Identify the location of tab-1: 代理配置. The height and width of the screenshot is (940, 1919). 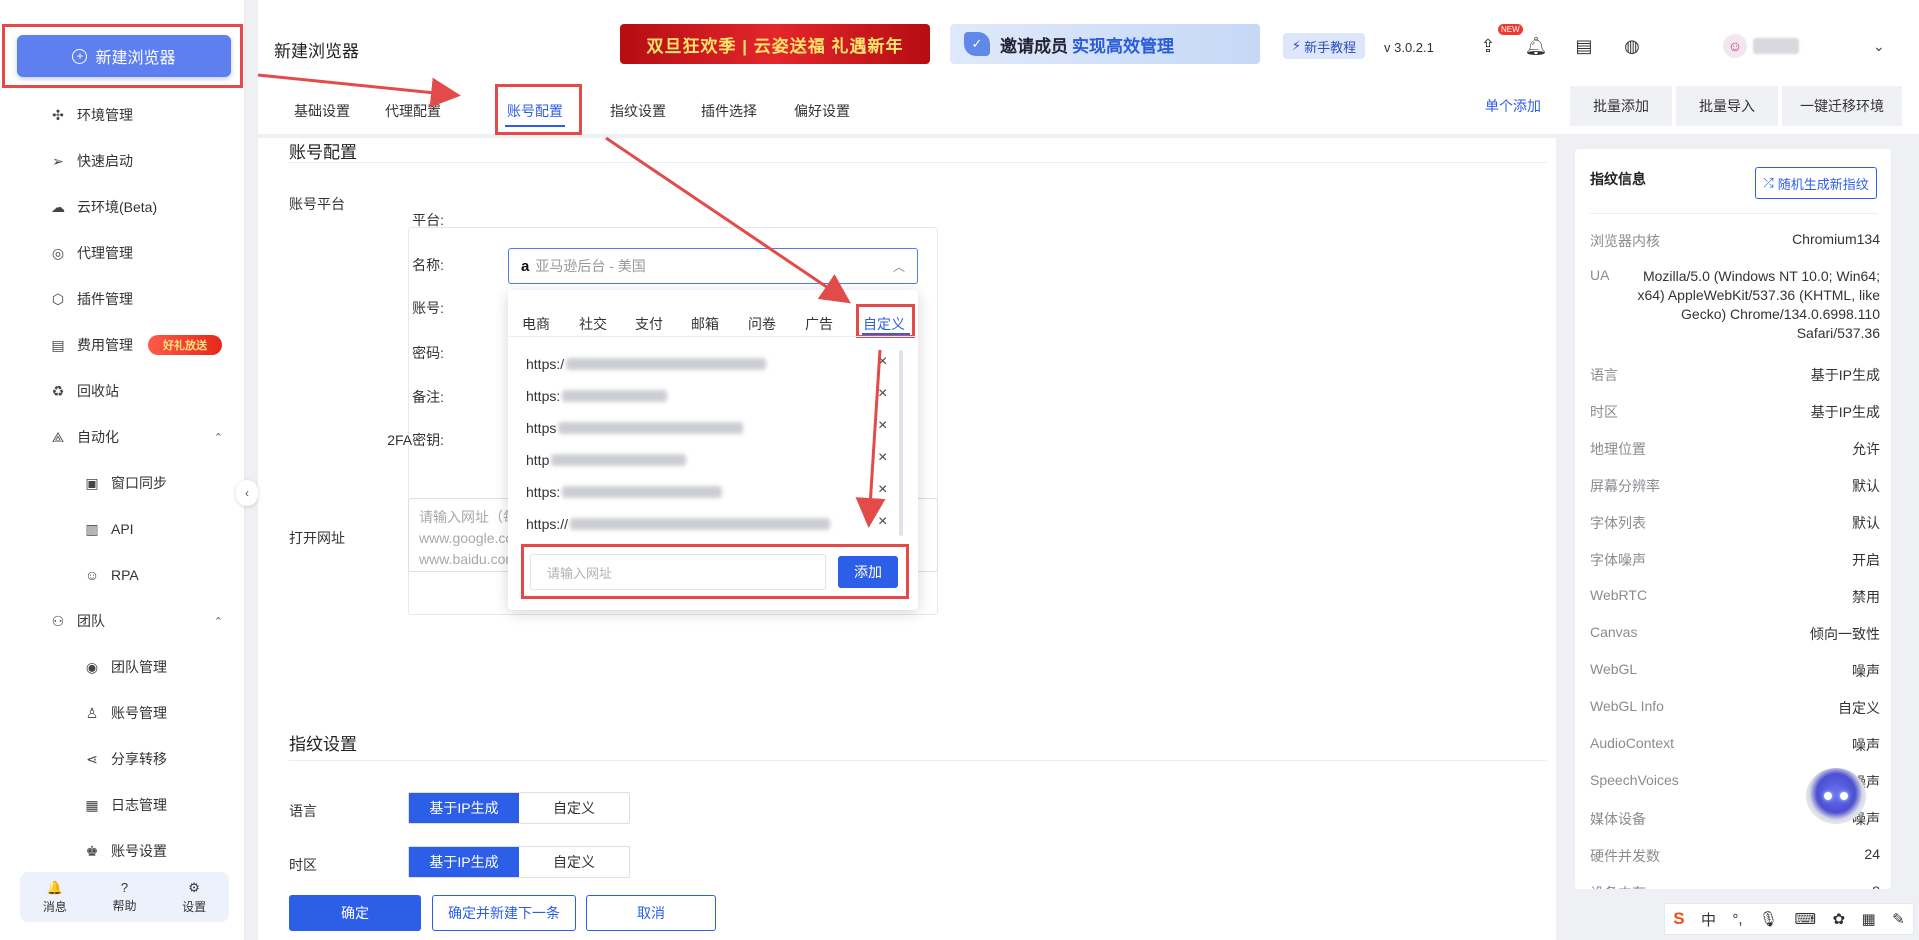
(413, 111).